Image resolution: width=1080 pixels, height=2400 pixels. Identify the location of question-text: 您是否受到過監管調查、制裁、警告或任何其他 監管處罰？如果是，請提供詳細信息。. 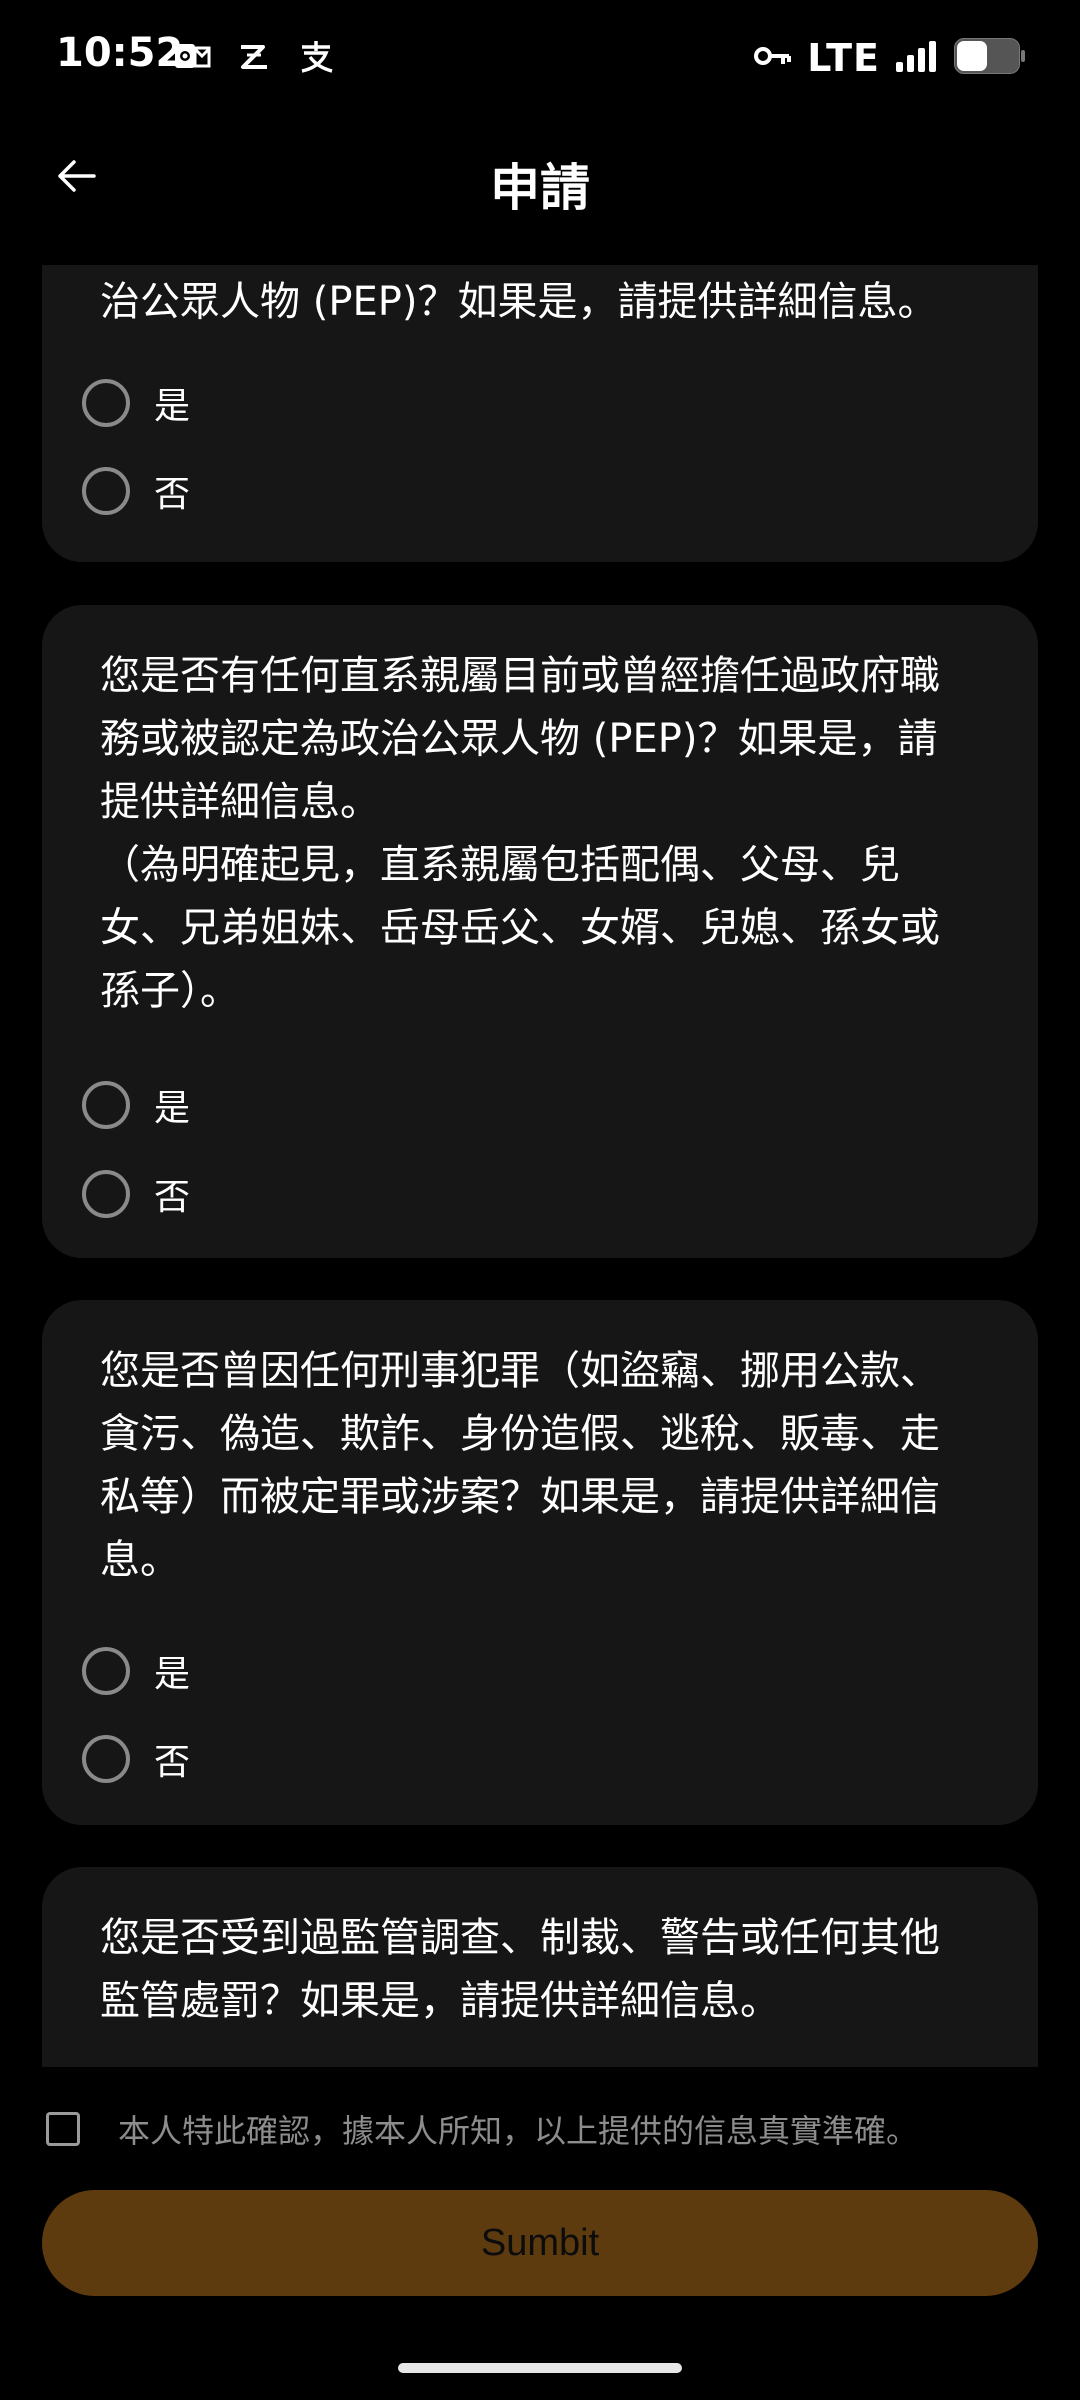
(520, 1969).